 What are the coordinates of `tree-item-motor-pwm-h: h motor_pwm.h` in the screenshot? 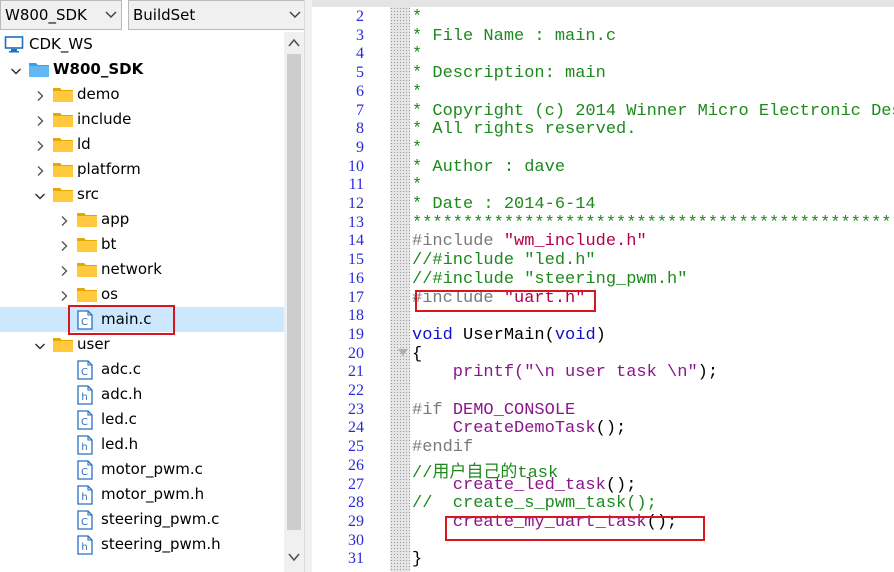 It's located at (142, 494).